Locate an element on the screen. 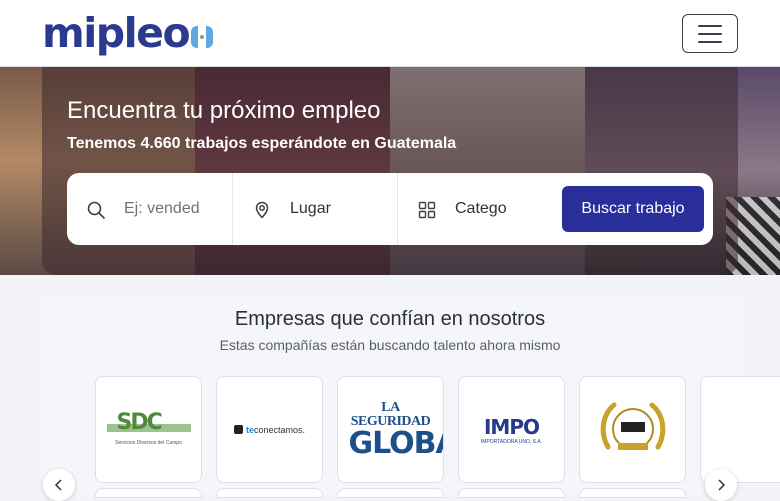  company-card-universidad is located at coordinates (632, 429).